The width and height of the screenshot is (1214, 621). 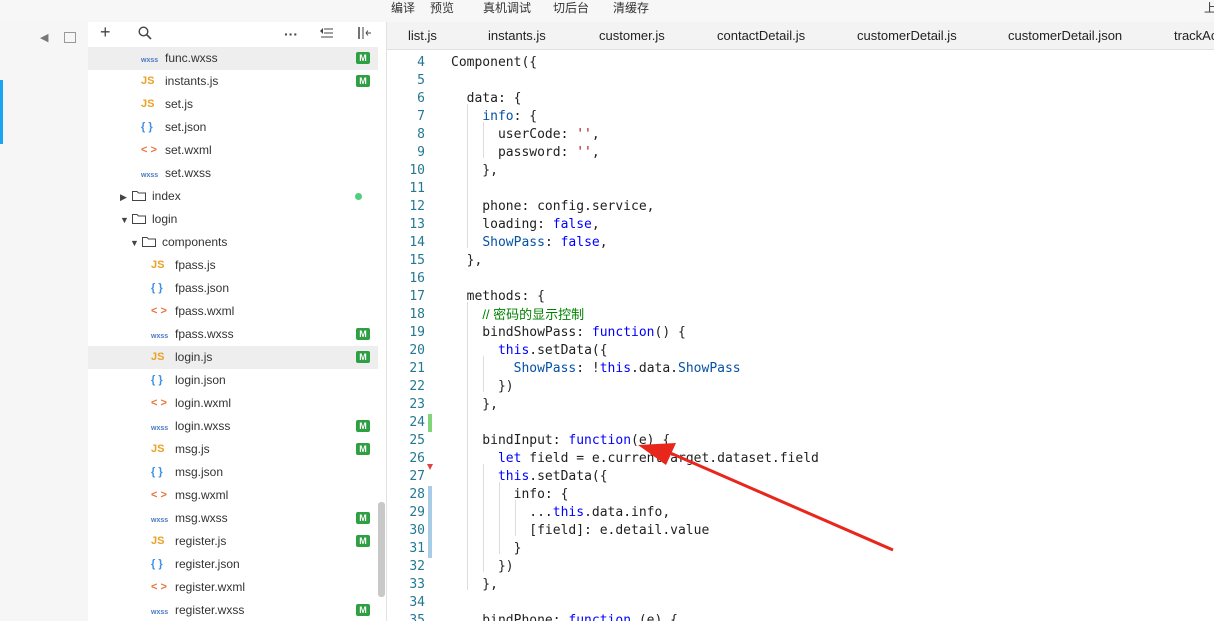 What do you see at coordinates (417, 584) in the screenshot?
I see `line-number: 33` at bounding box center [417, 584].